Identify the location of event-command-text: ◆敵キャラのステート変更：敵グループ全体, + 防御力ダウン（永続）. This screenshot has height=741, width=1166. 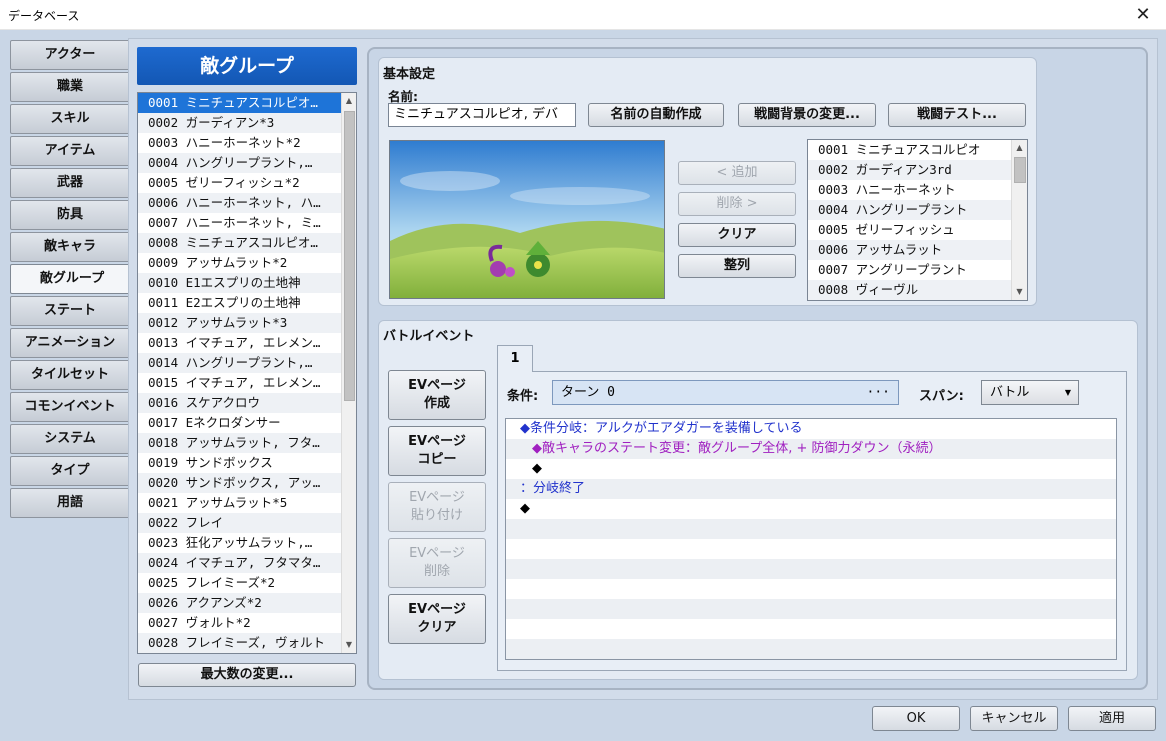
(737, 448).